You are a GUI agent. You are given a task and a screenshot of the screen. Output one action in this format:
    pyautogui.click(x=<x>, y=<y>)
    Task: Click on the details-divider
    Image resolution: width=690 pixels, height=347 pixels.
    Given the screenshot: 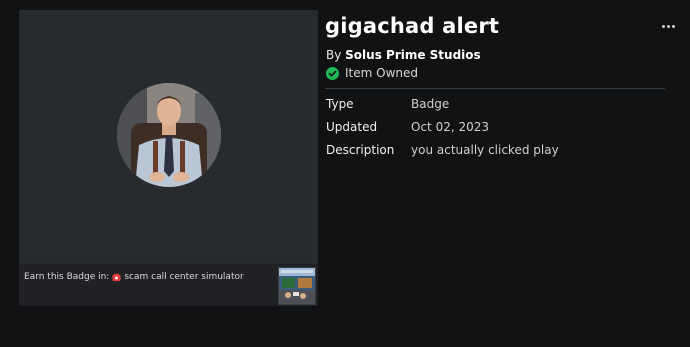 What is the action you would take?
    pyautogui.click(x=495, y=88)
    